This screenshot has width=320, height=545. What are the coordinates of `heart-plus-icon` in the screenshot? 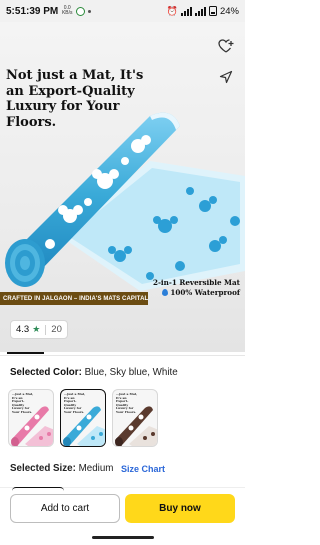 It's located at (226, 45).